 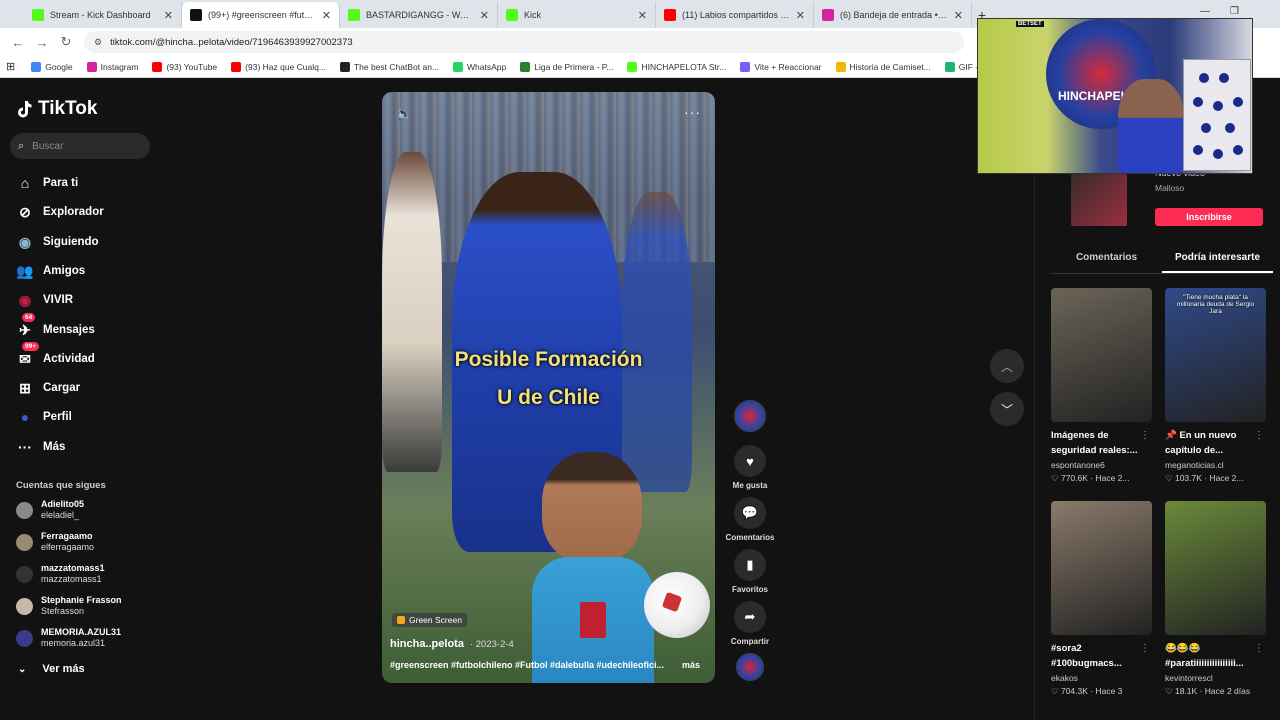 I want to click on browser-tab: Stream - Kick Dashboard ✕, so click(x=103, y=15).